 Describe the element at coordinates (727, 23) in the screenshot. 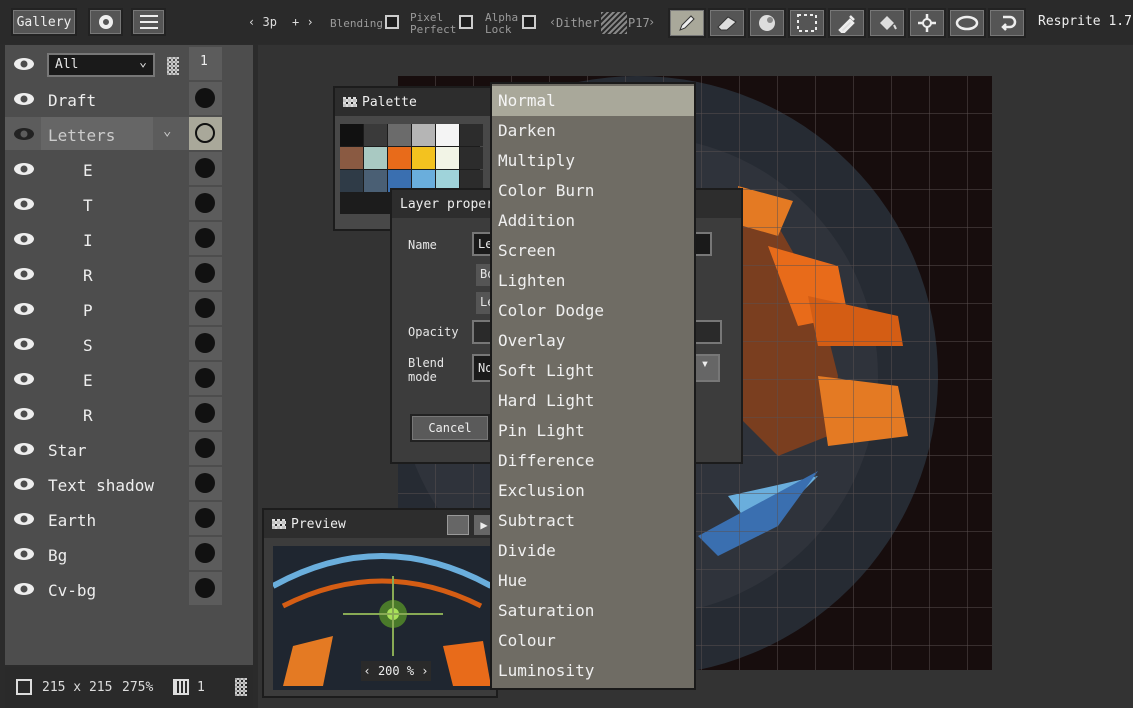

I see `eraser-tool-button` at that location.